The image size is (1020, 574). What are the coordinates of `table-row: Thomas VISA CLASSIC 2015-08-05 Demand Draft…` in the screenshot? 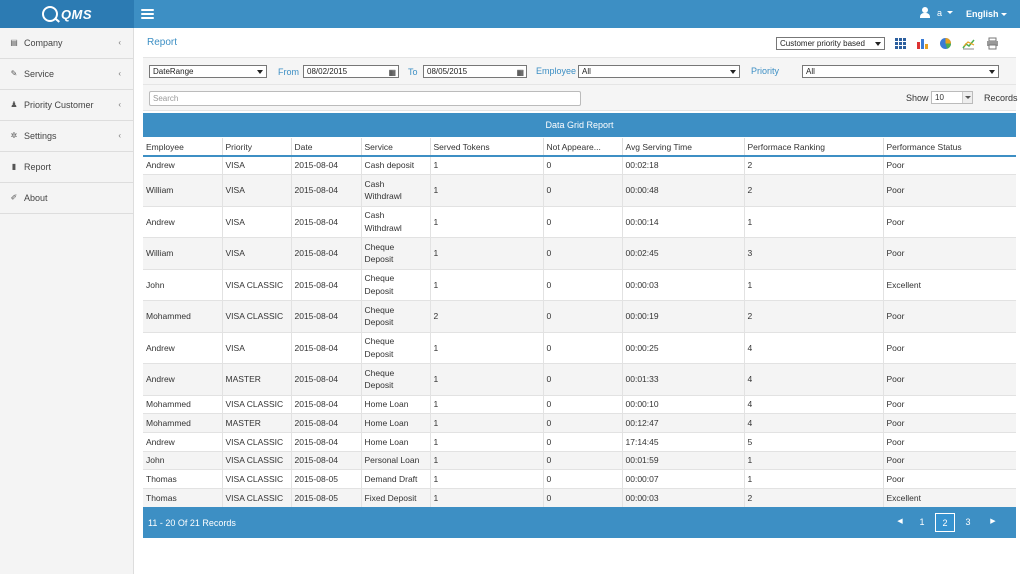 It's located at (579, 479).